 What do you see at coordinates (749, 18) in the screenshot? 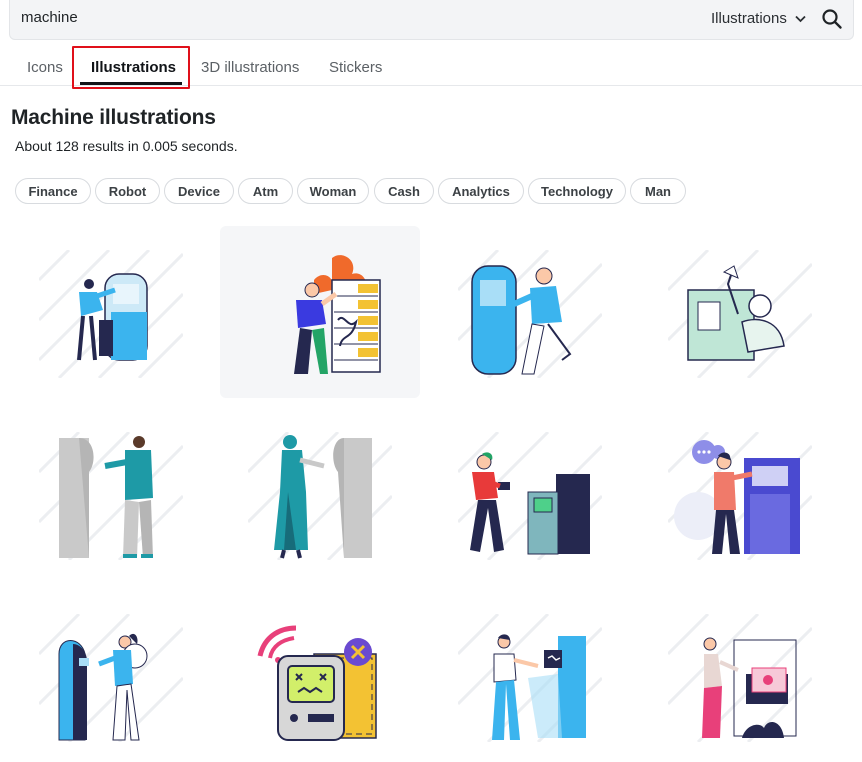
I see `type-select-label: Illustrations` at bounding box center [749, 18].